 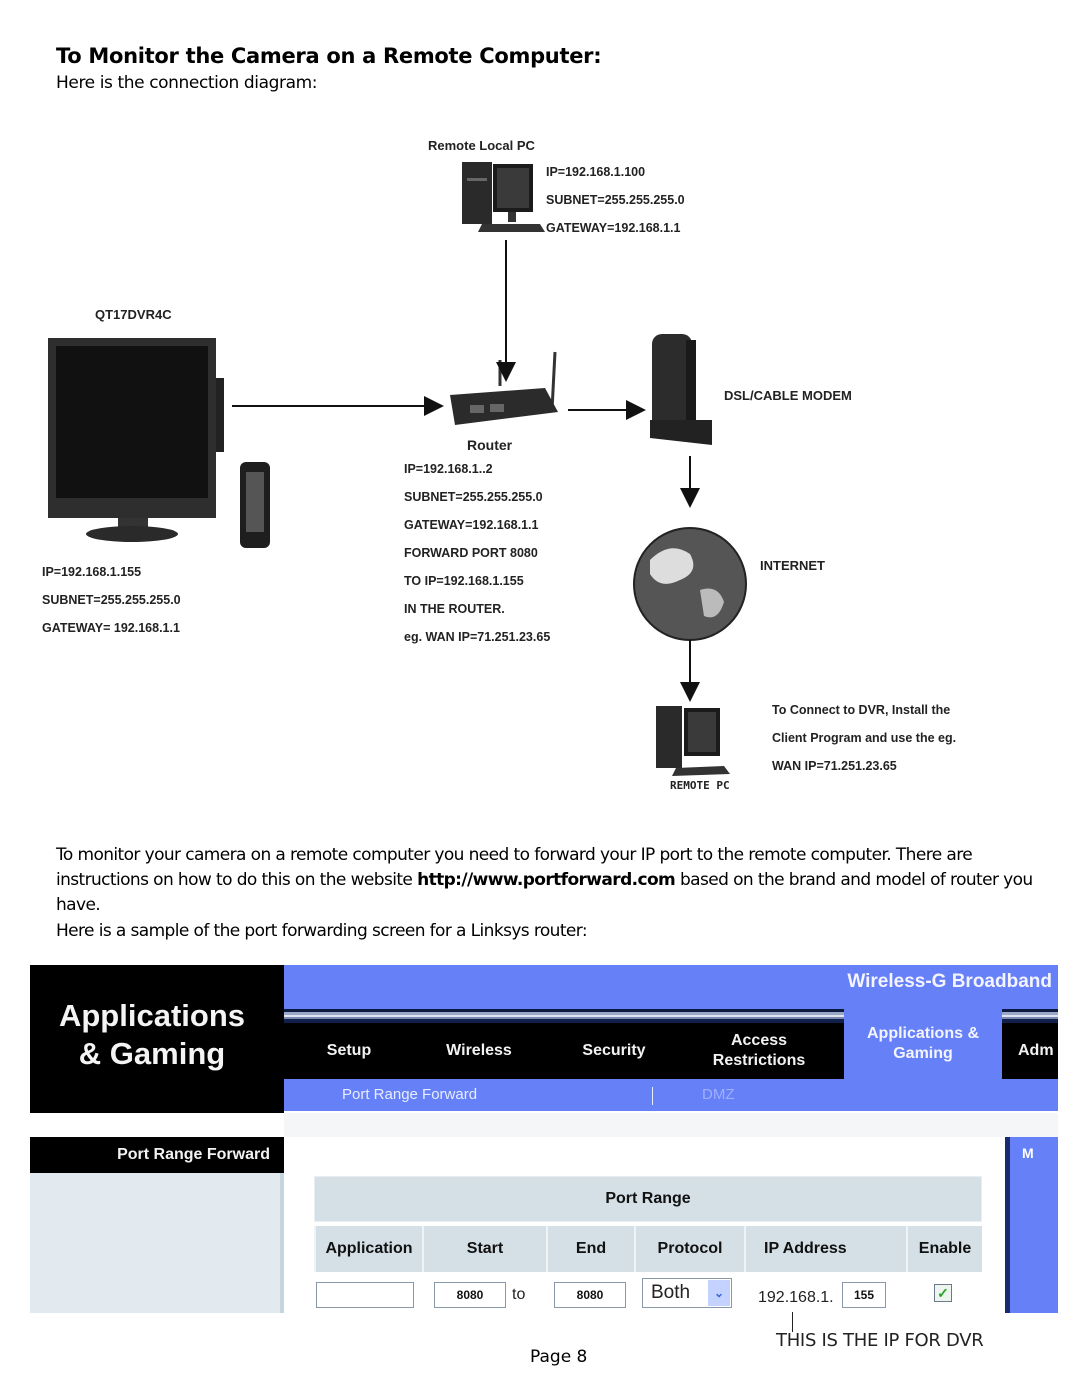 I want to click on remote-local-pc-ip: IP=192.168.1.100, so click(x=596, y=172).